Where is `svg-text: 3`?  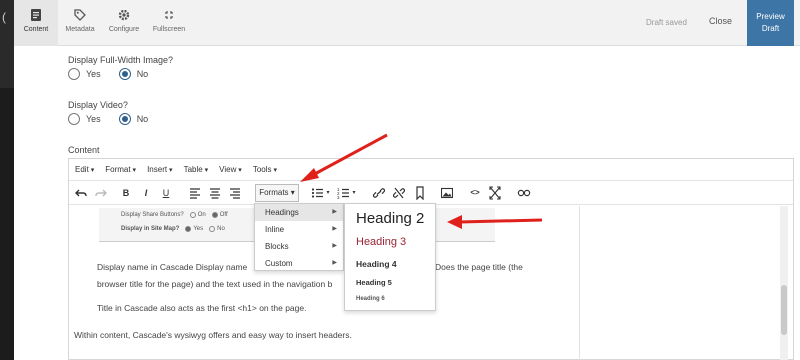 svg-text: 3 is located at coordinates (338, 197).